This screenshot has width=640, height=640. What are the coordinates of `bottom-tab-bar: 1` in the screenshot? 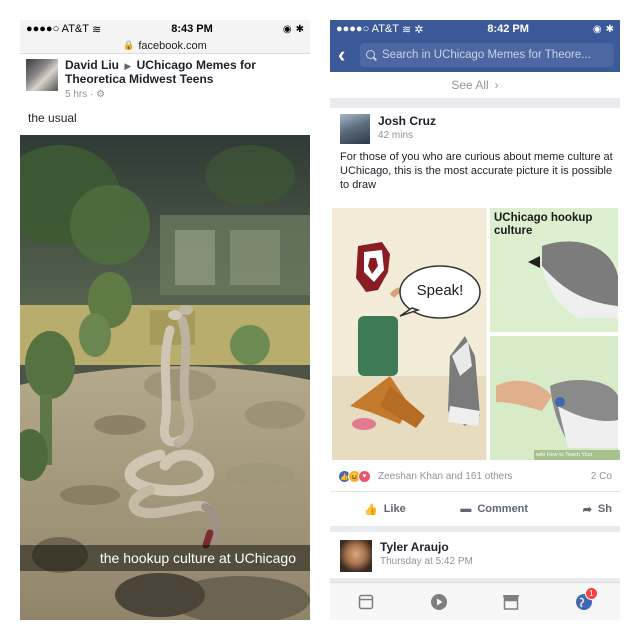 It's located at (475, 601).